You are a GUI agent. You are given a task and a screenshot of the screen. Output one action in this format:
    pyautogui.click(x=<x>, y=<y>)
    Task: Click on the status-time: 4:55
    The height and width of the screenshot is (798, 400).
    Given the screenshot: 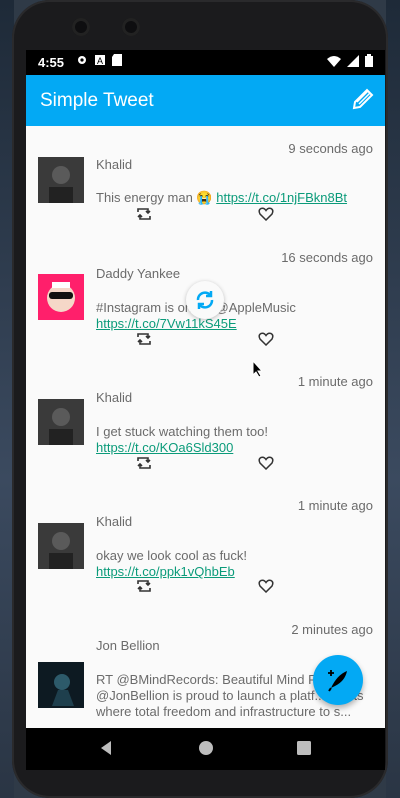 What is the action you would take?
    pyautogui.click(x=51, y=62)
    